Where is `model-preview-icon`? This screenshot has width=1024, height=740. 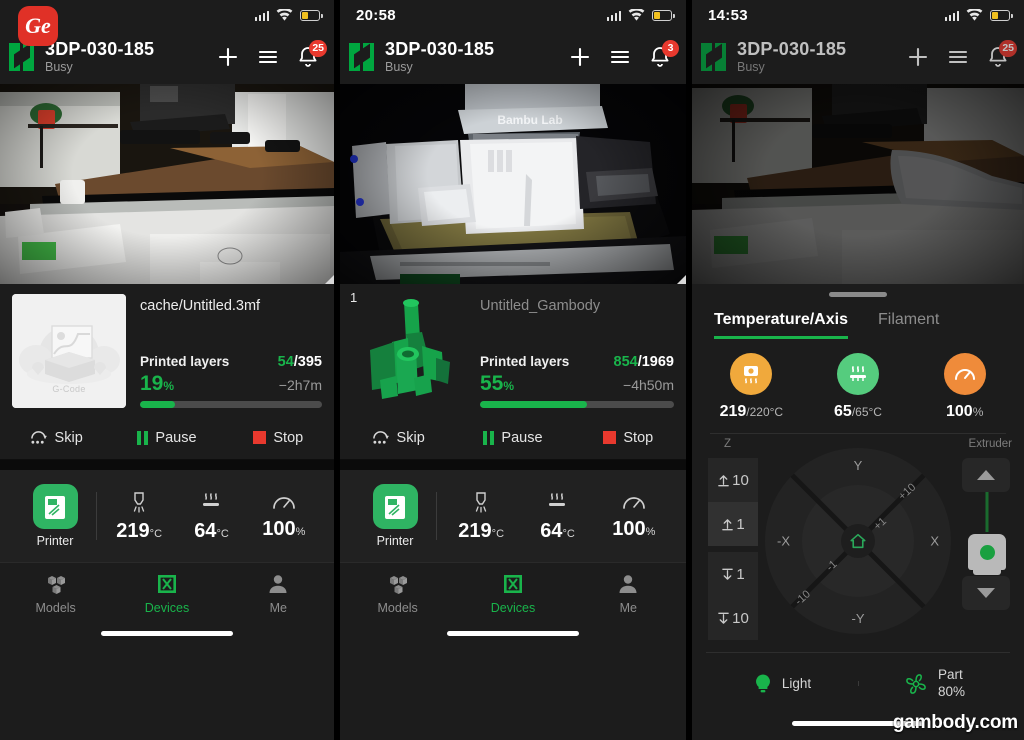 model-preview-icon is located at coordinates (410, 349).